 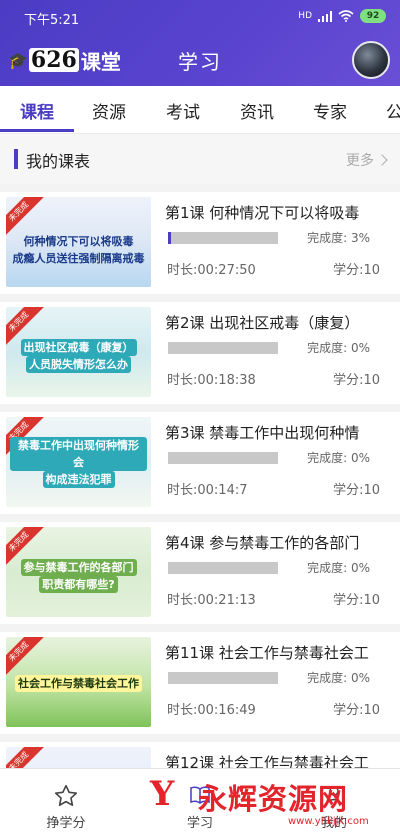 I want to click on course-thumbnail: 未完成 出现社区戒毒（康复） 人员脱失情形怎么办, so click(x=78, y=352).